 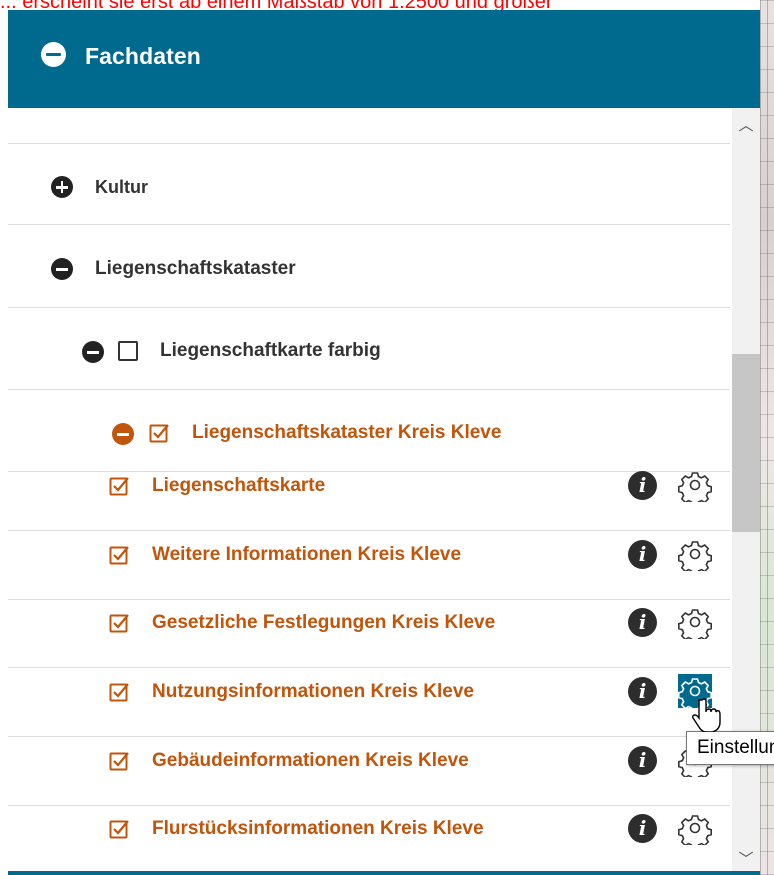 What do you see at coordinates (730, 748) in the screenshot?
I see `settings-tooltip: Einstellungen` at bounding box center [730, 748].